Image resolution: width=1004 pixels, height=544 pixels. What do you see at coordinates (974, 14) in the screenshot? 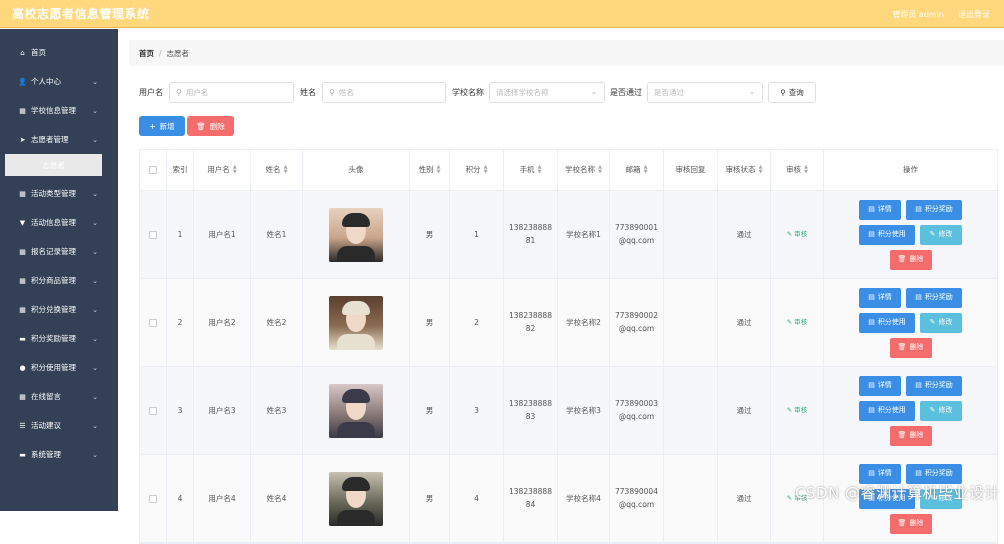
I see `logout-link: 退出登录` at bounding box center [974, 14].